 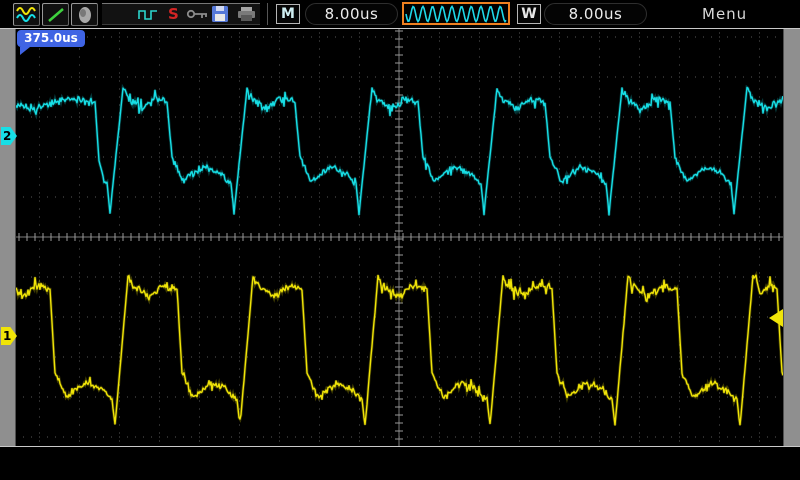 I want to click on main-timebase-label: M, so click(x=288, y=14).